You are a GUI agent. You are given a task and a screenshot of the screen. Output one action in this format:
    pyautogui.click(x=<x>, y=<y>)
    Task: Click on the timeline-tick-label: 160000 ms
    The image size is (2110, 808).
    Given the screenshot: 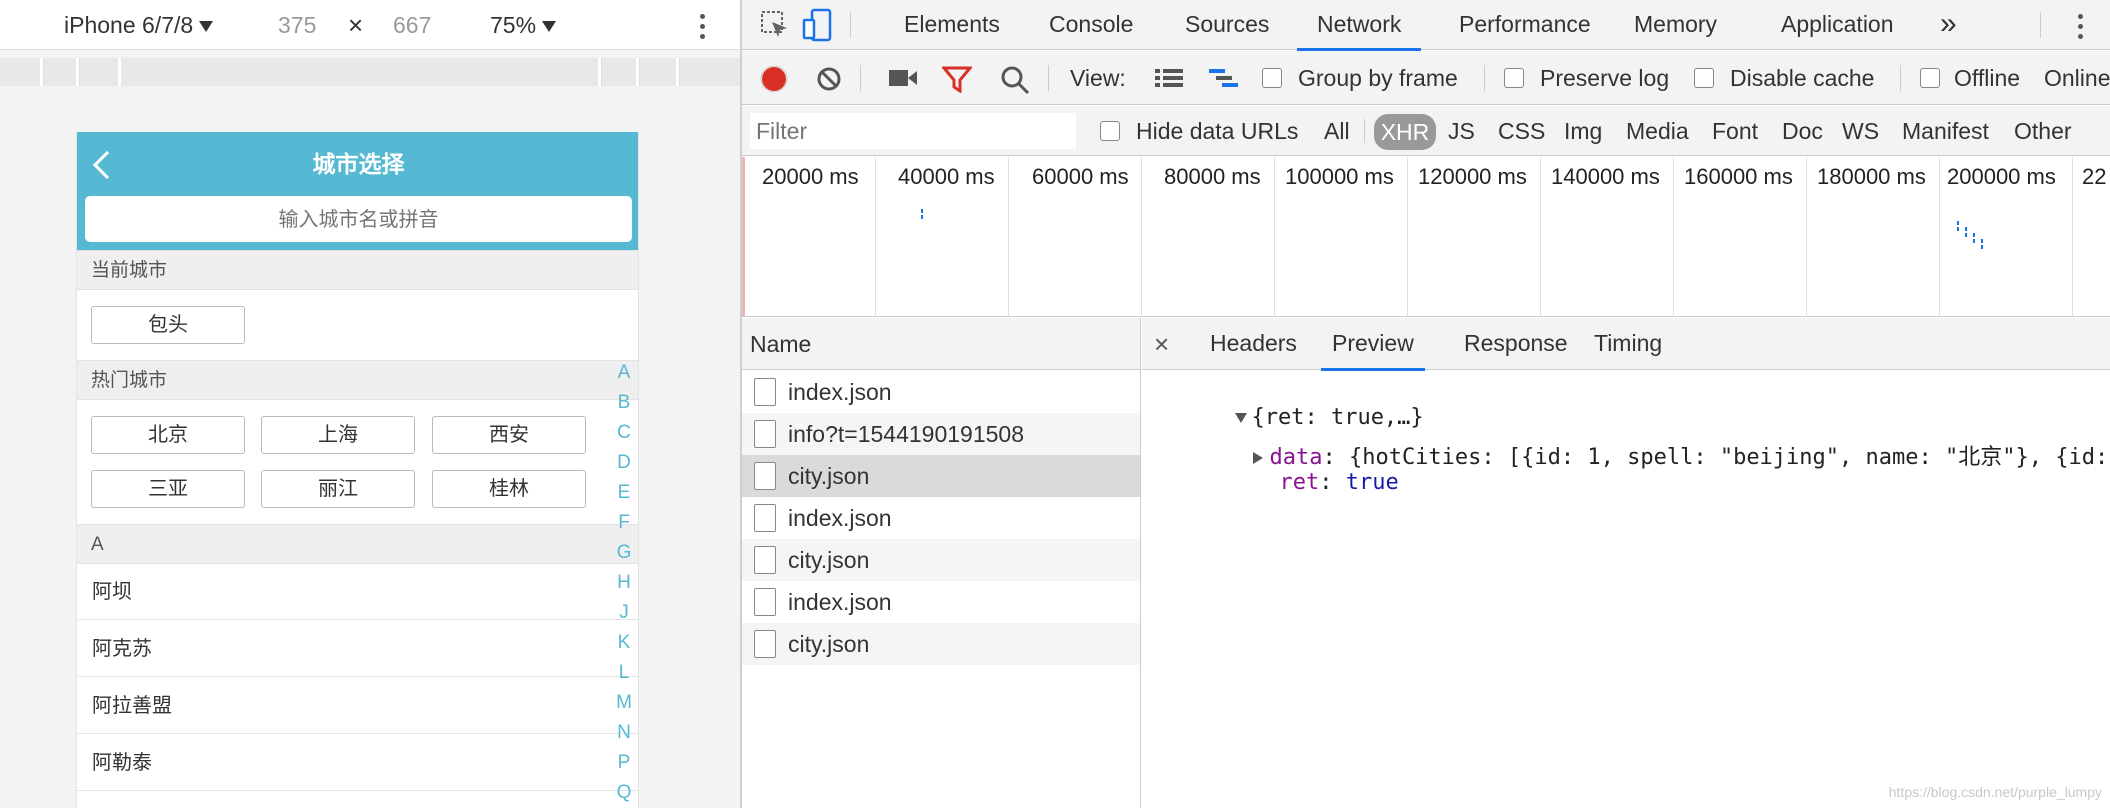 What is the action you would take?
    pyautogui.click(x=1738, y=176)
    